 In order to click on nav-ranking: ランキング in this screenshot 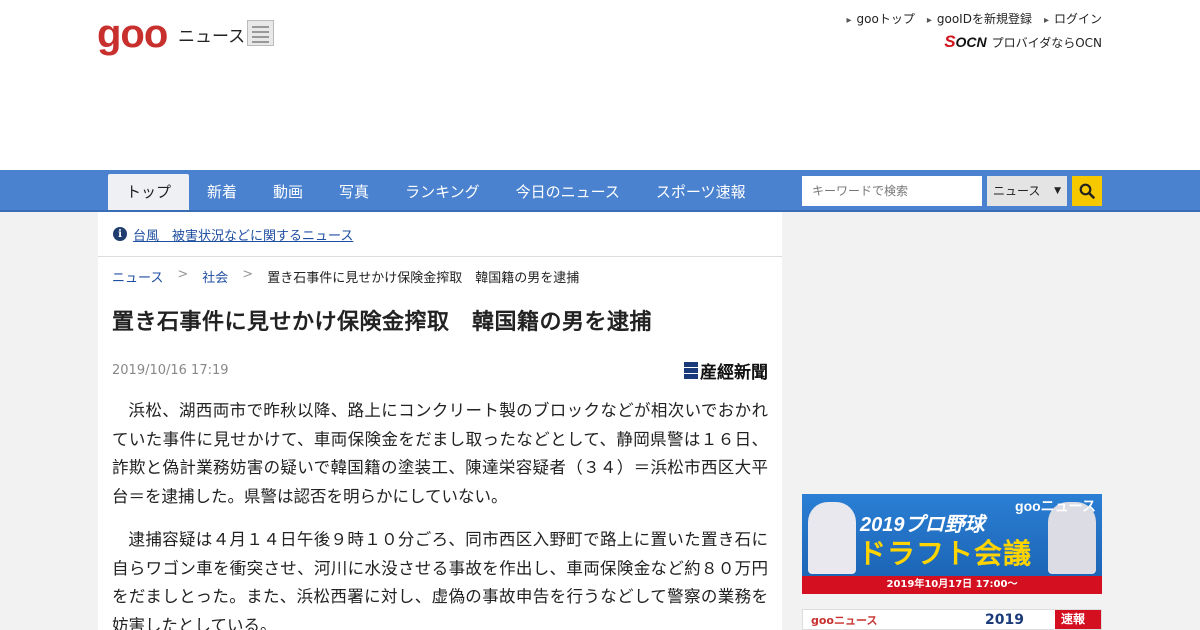, I will do `click(442, 192)`.